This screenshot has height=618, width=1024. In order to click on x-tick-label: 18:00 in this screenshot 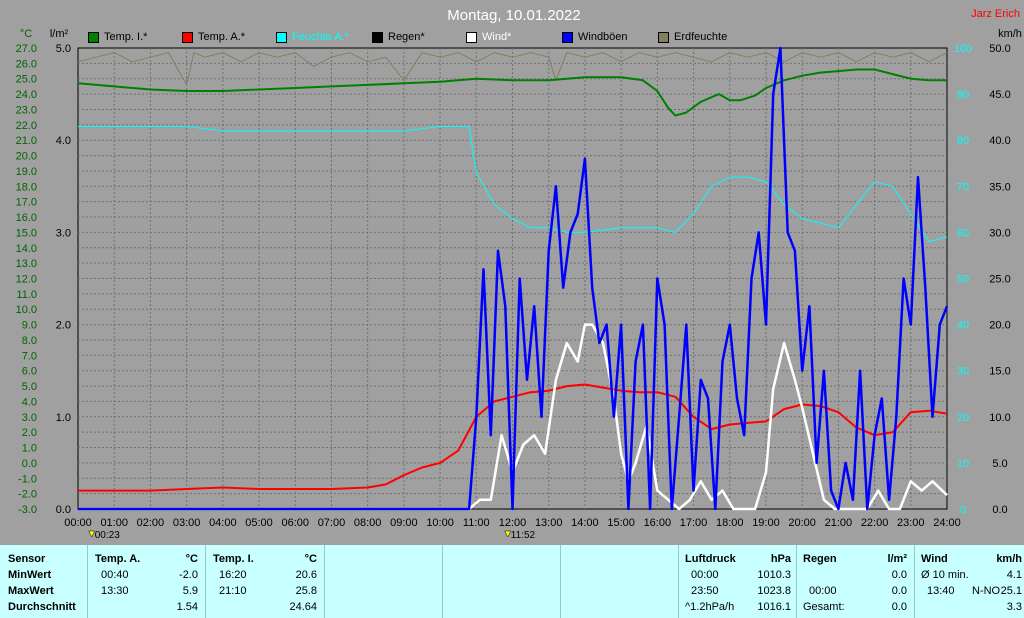, I will do `click(730, 523)`.